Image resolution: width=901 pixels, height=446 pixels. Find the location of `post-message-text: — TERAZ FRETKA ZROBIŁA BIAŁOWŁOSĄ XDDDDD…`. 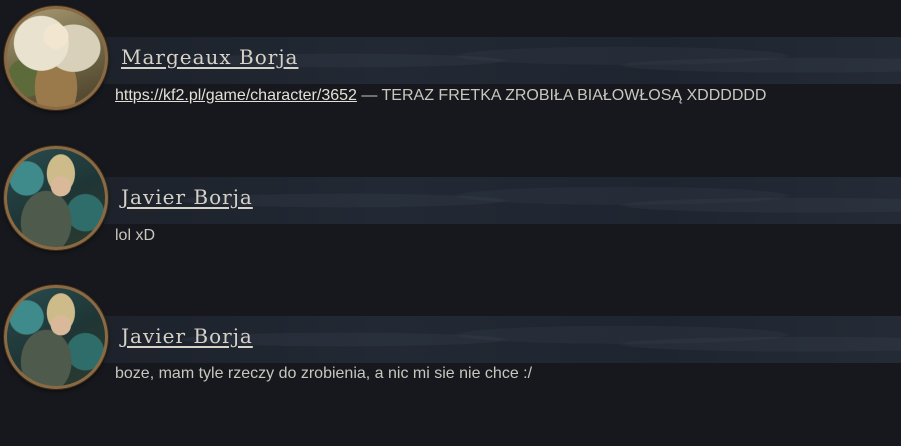

post-message-text: — TERAZ FRETKA ZROBIŁA BIAŁOWŁOSĄ XDDDDD… is located at coordinates (561, 95).